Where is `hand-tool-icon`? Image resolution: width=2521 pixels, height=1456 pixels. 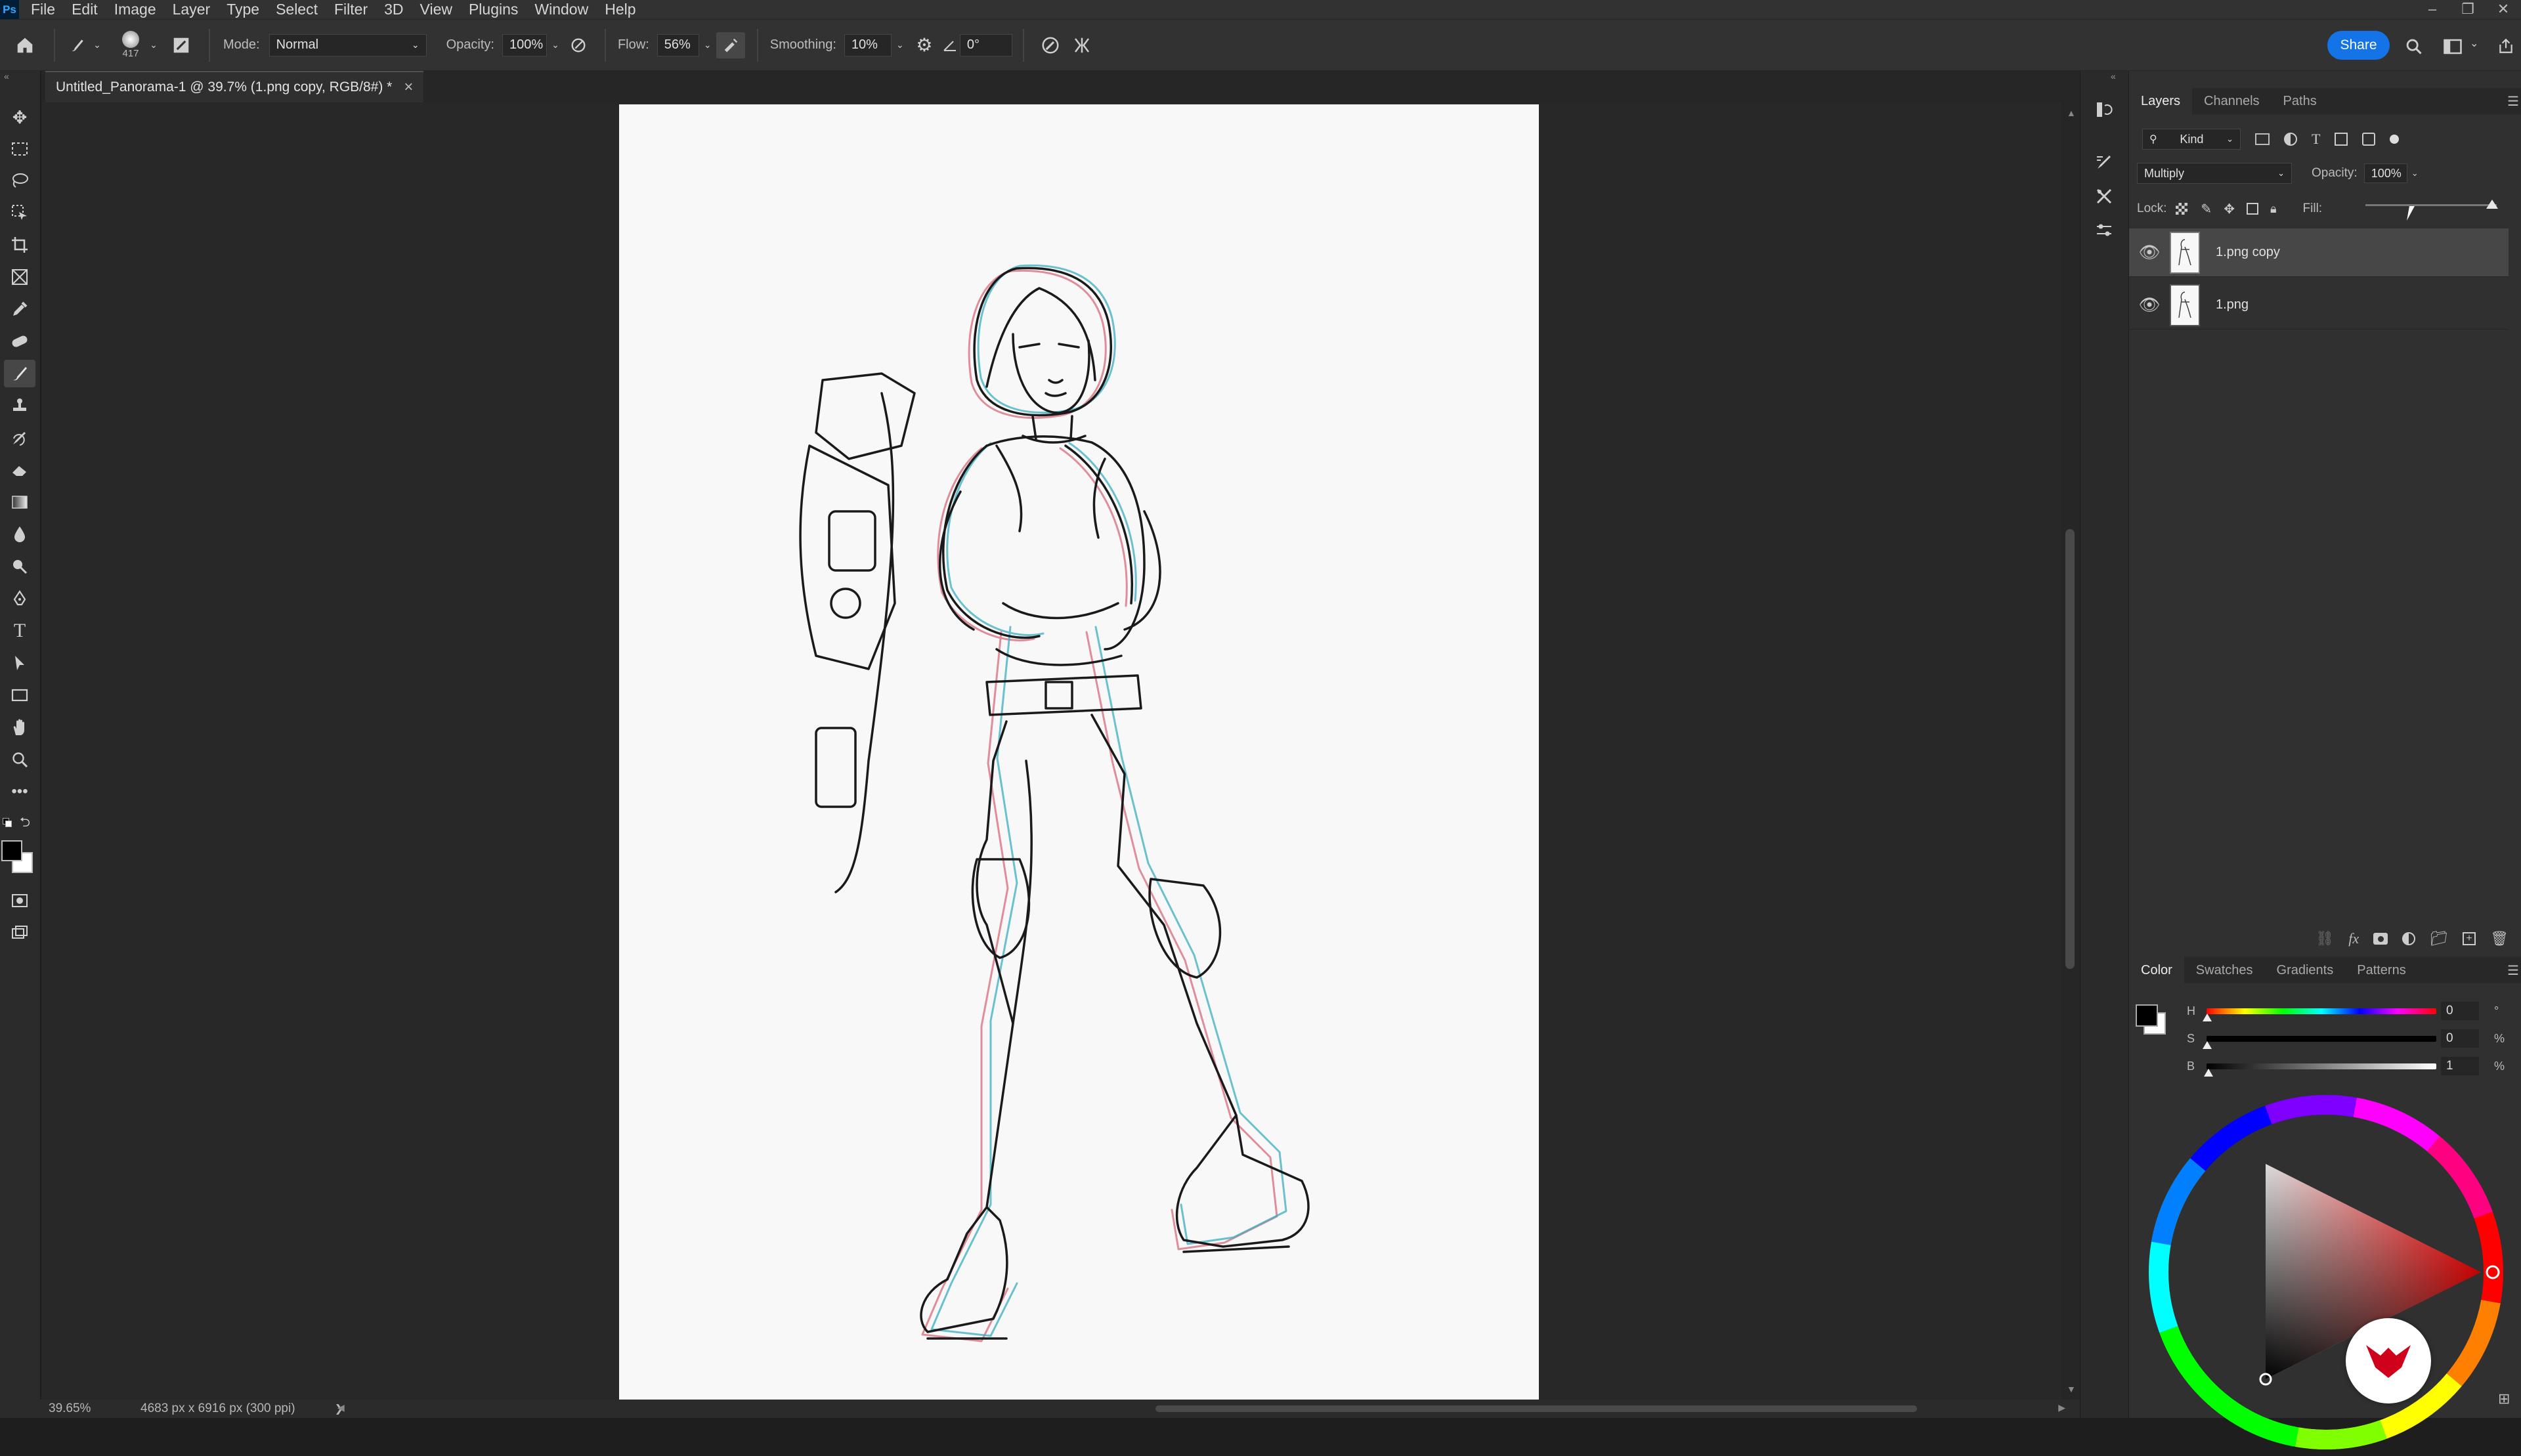 hand-tool-icon is located at coordinates (19, 727).